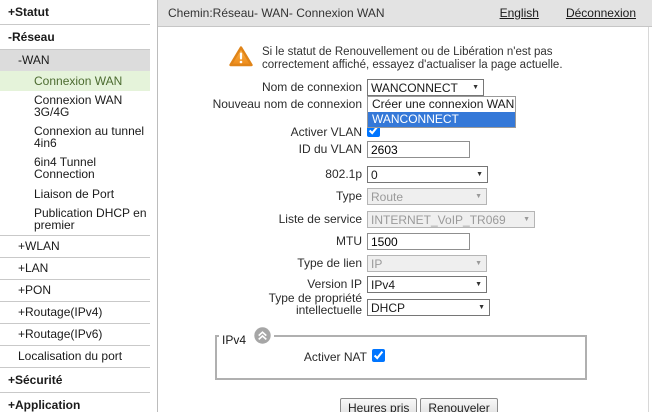 This screenshot has height=412, width=652. I want to click on release-button: Heures pris, so click(379, 405).